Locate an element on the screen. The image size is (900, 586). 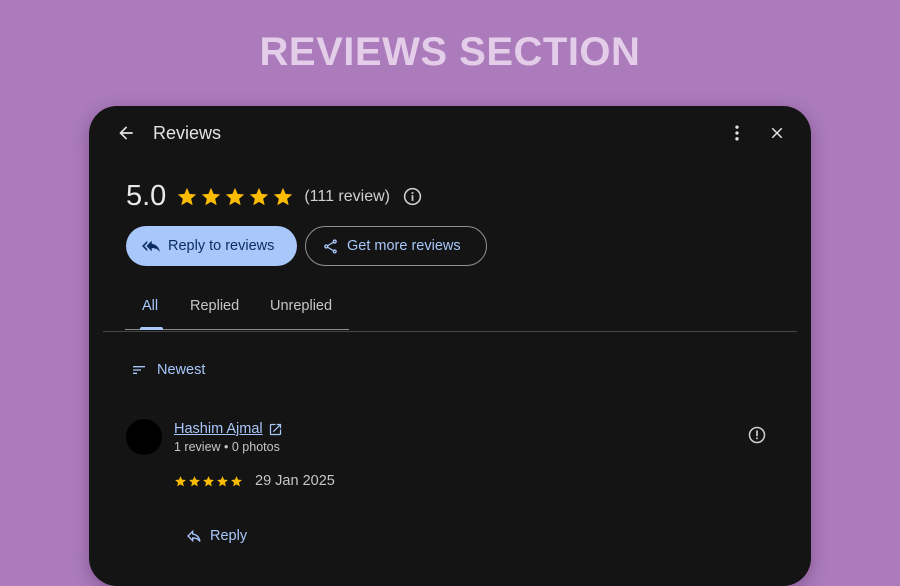
average-rating: 5.0 is located at coordinates (146, 196).